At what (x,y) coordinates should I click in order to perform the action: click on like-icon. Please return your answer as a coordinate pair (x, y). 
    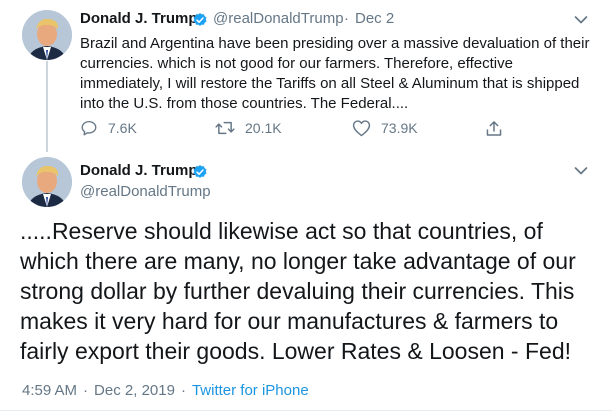
    Looking at the image, I should click on (361, 128).